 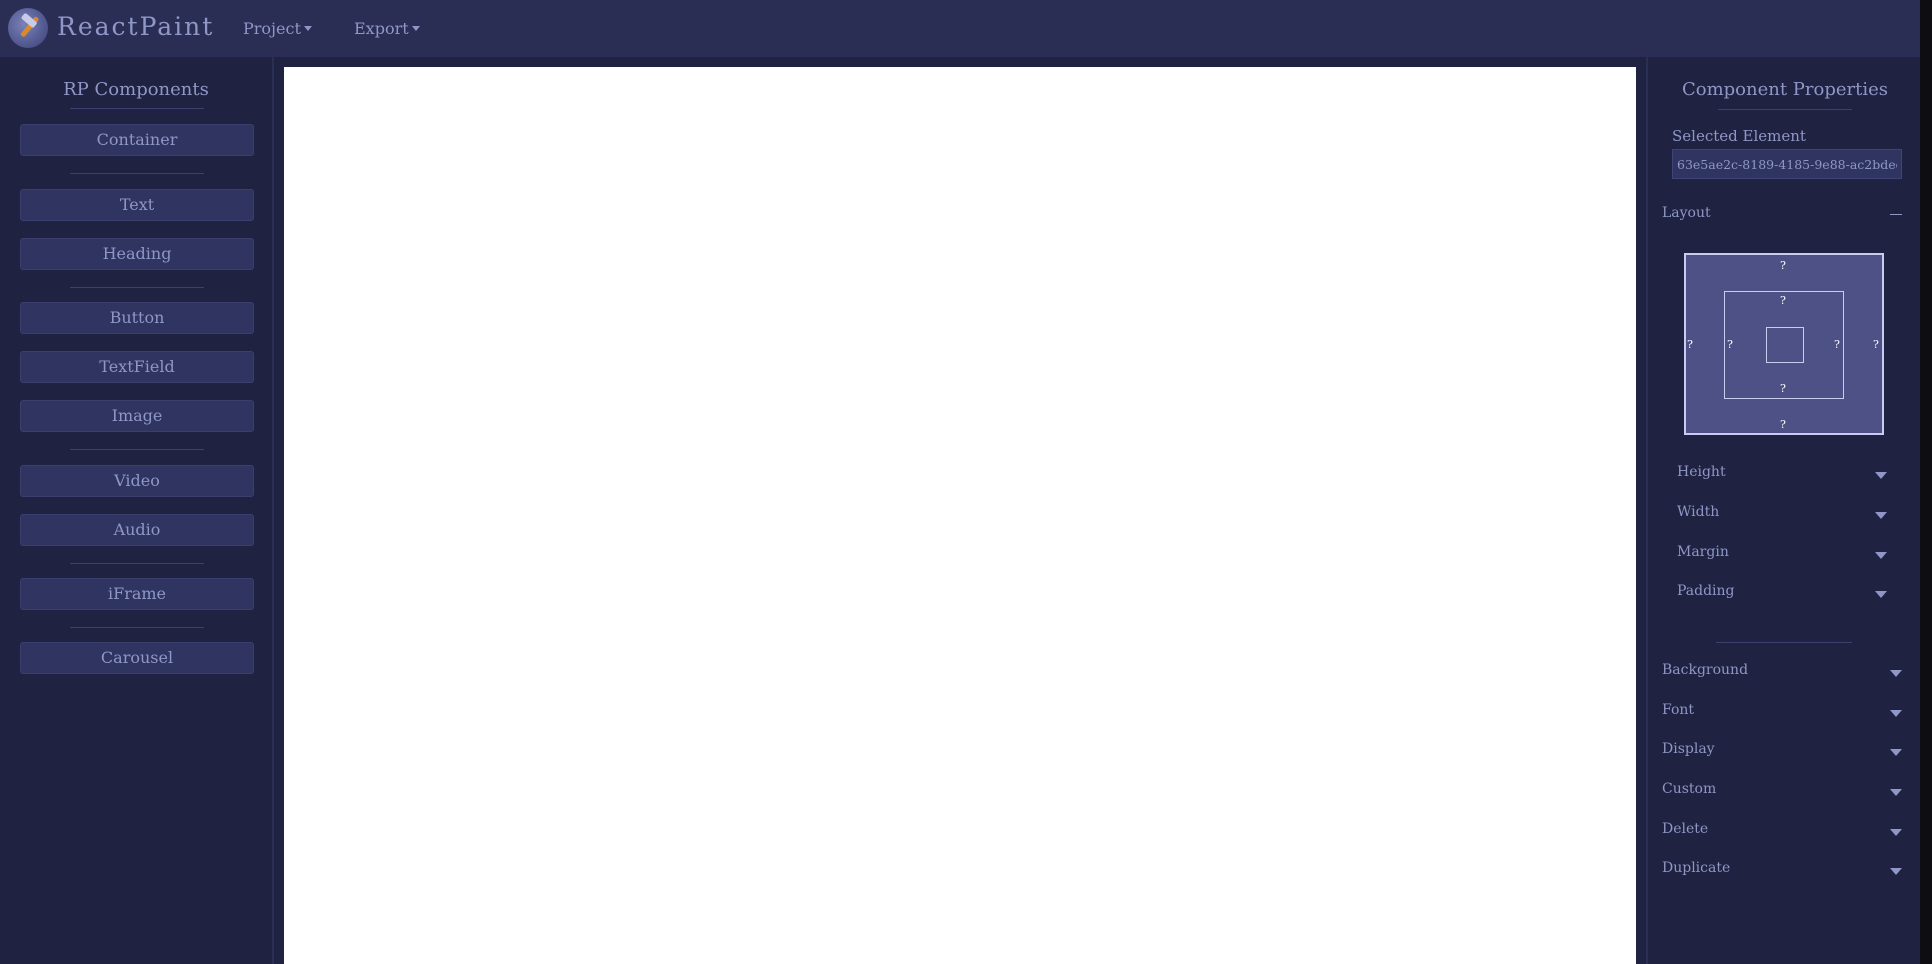 What do you see at coordinates (1686, 213) in the screenshot?
I see `layout-section-toggle: Layout` at bounding box center [1686, 213].